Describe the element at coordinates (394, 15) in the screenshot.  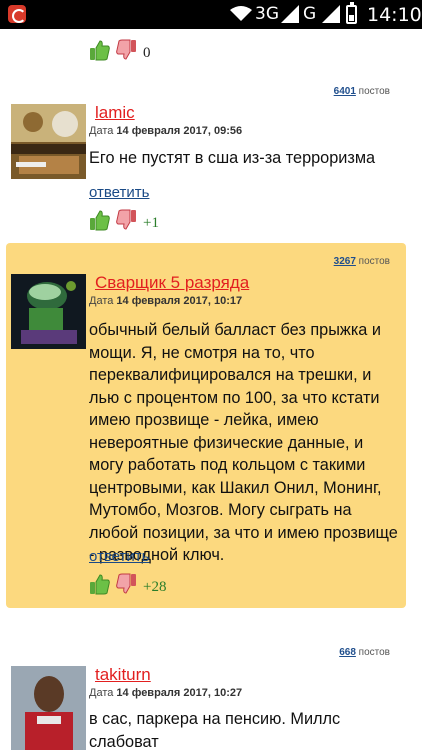
I see `clock: 14:10` at that location.